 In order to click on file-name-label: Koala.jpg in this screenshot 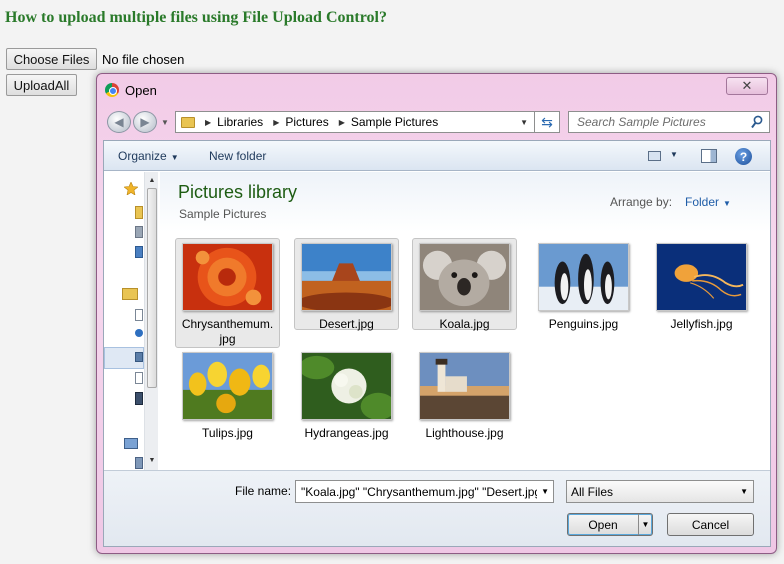, I will do `click(464, 324)`.